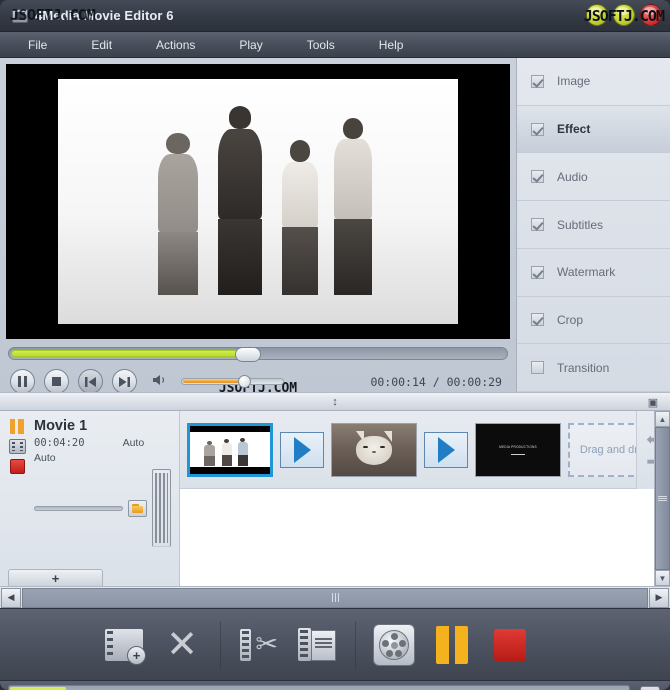  What do you see at coordinates (570, 319) in the screenshot?
I see `option-label: Crop` at bounding box center [570, 319].